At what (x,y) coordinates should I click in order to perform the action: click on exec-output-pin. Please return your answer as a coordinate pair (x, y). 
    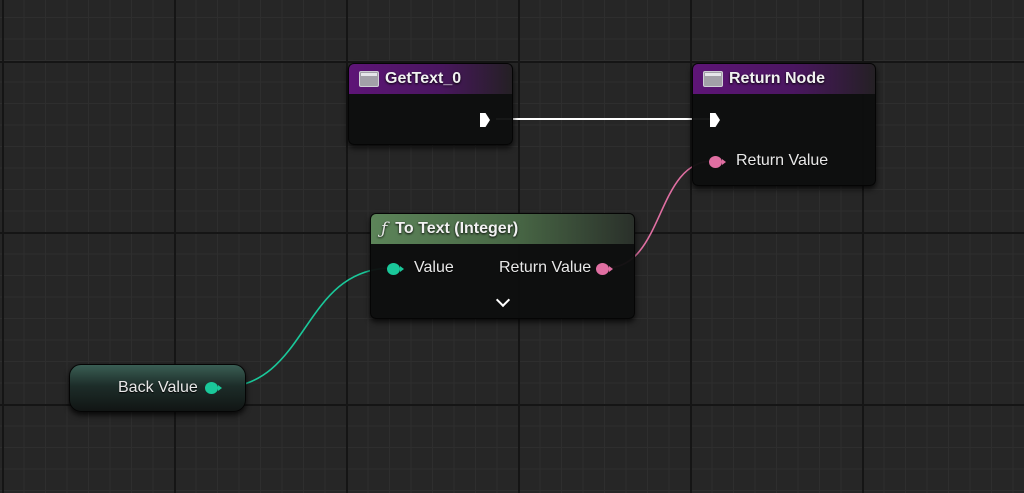
    Looking at the image, I should click on (485, 120).